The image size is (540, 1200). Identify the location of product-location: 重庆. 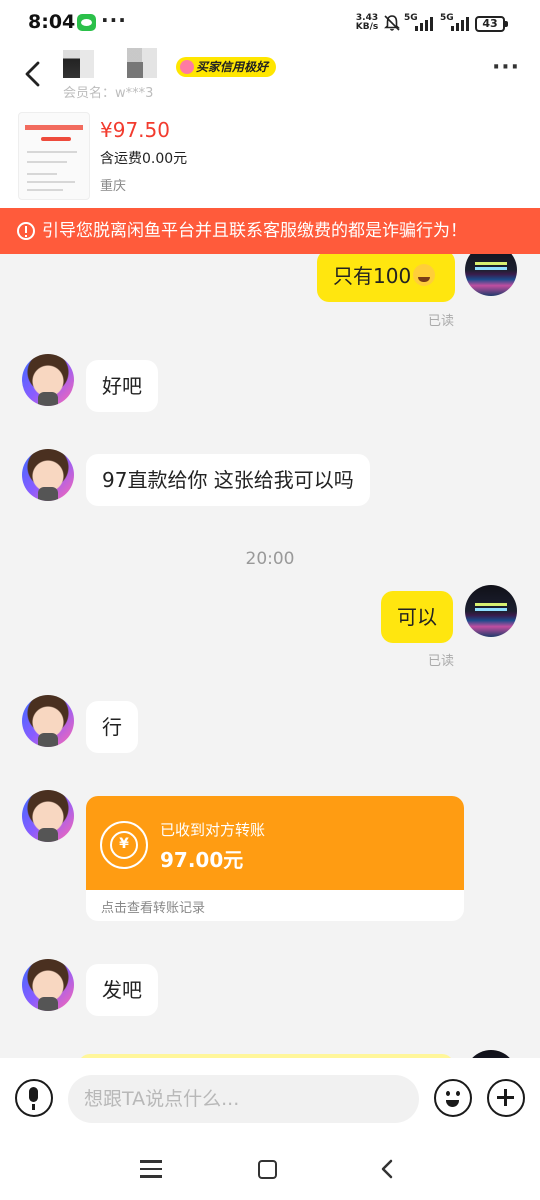
(113, 186).